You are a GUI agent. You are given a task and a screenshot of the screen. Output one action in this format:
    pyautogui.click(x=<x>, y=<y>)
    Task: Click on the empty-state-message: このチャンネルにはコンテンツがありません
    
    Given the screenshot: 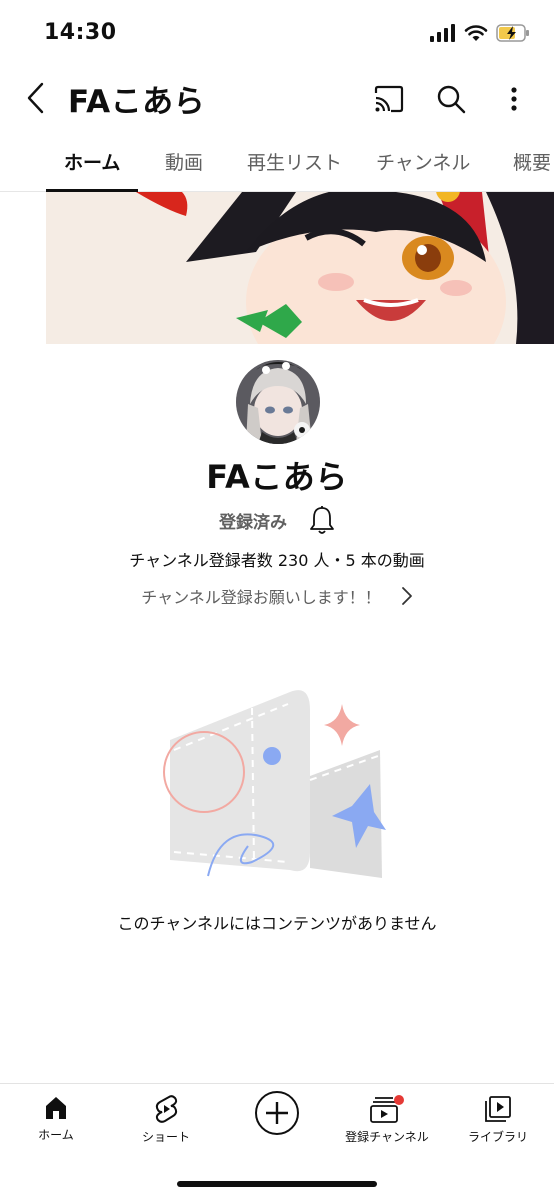 What is the action you would take?
    pyautogui.click(x=277, y=923)
    